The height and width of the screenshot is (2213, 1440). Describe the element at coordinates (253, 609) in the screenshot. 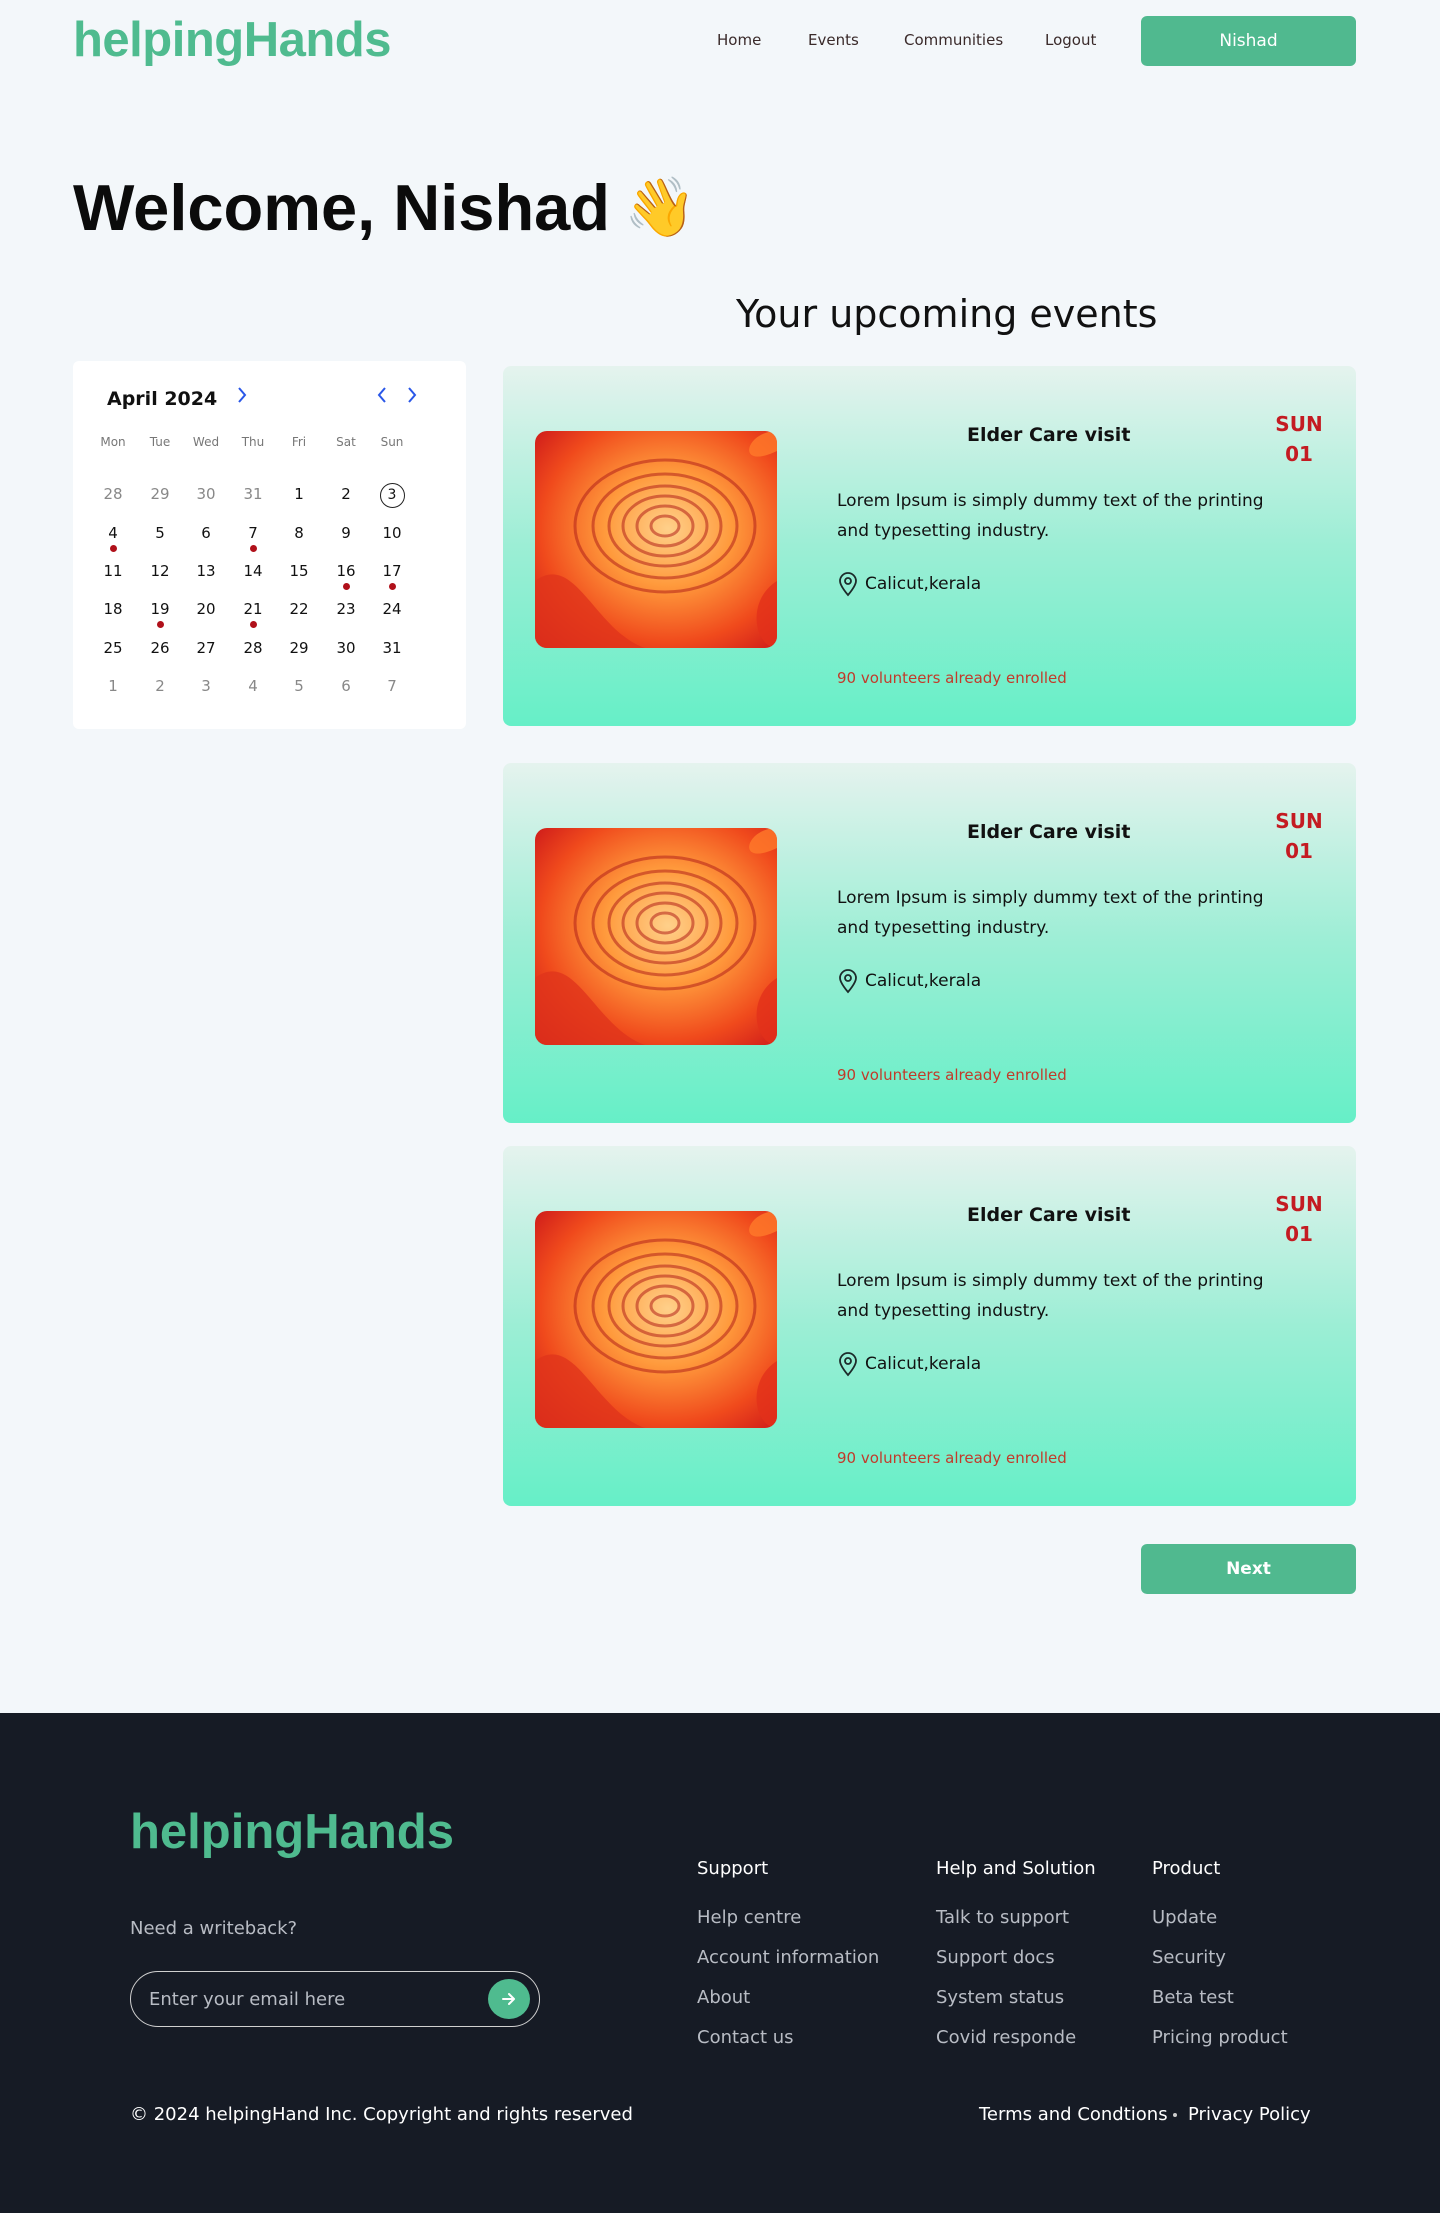

I see `calendar-day-number: 21` at that location.